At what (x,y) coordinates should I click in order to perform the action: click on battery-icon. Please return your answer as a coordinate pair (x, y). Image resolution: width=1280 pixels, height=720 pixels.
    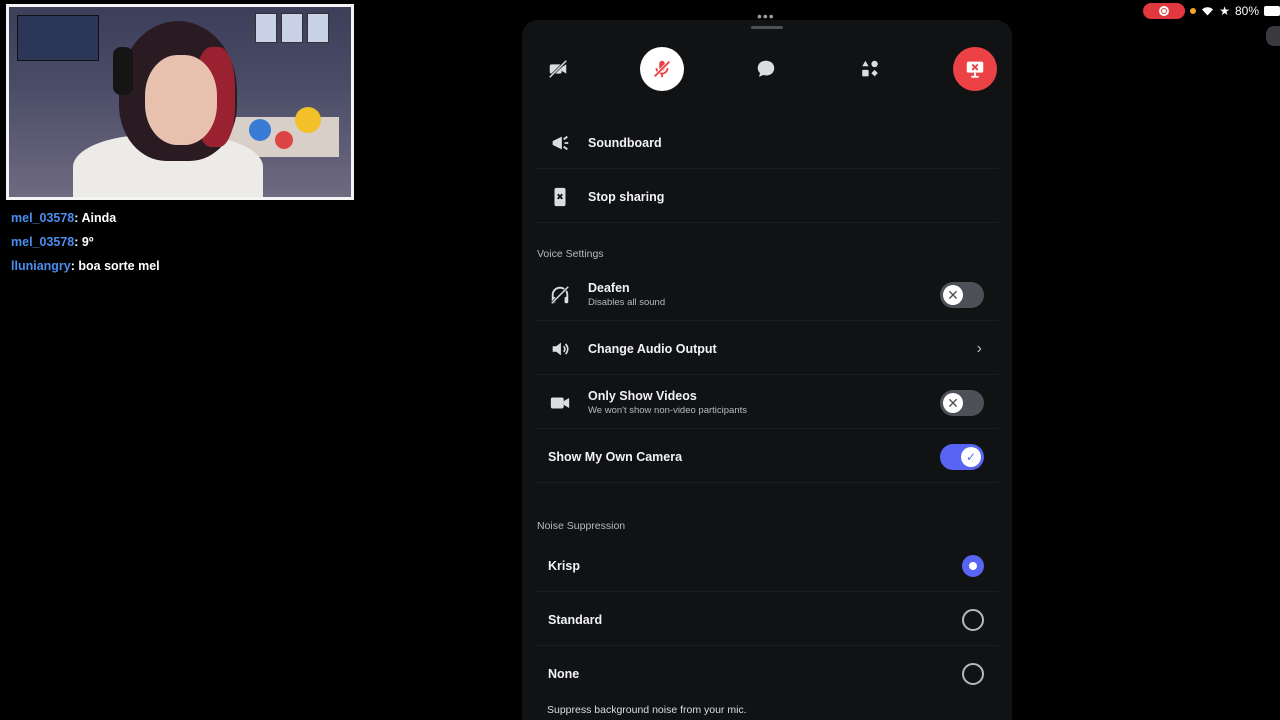
    Looking at the image, I should click on (1272, 11).